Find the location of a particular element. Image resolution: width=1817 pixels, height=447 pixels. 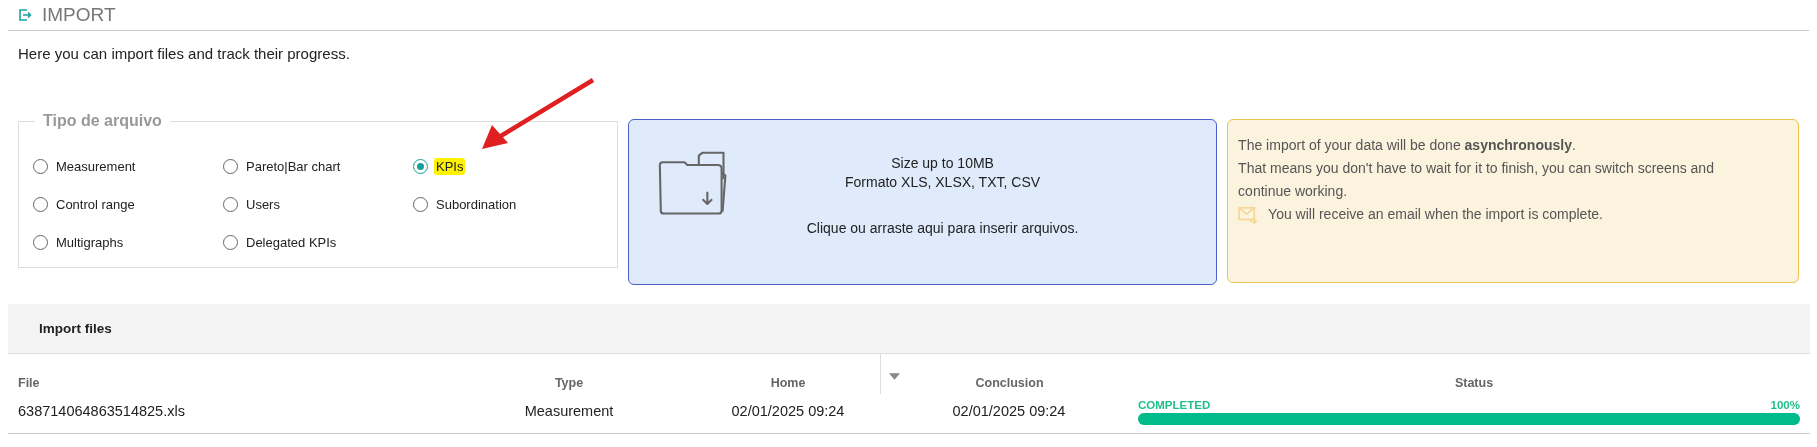

file-dropzone: Size up to 10MB Formato XLS, XLSX, TXT, CSV Clique ou arraste aqui para inserir arquivos. is located at coordinates (923, 202).